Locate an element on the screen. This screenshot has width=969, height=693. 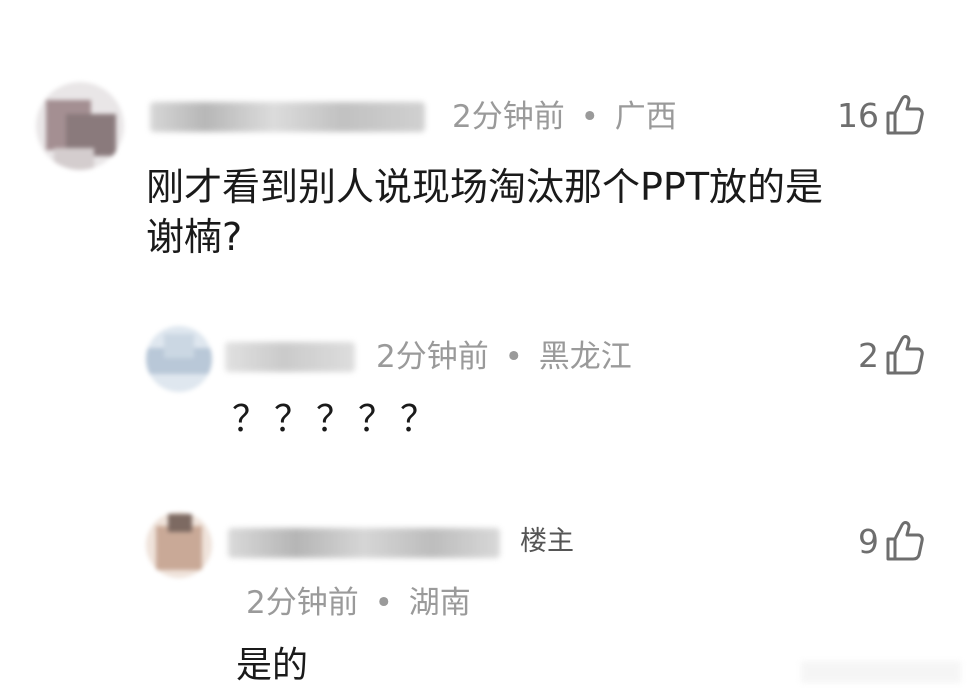
op-badge: 楼主 is located at coordinates (547, 541).